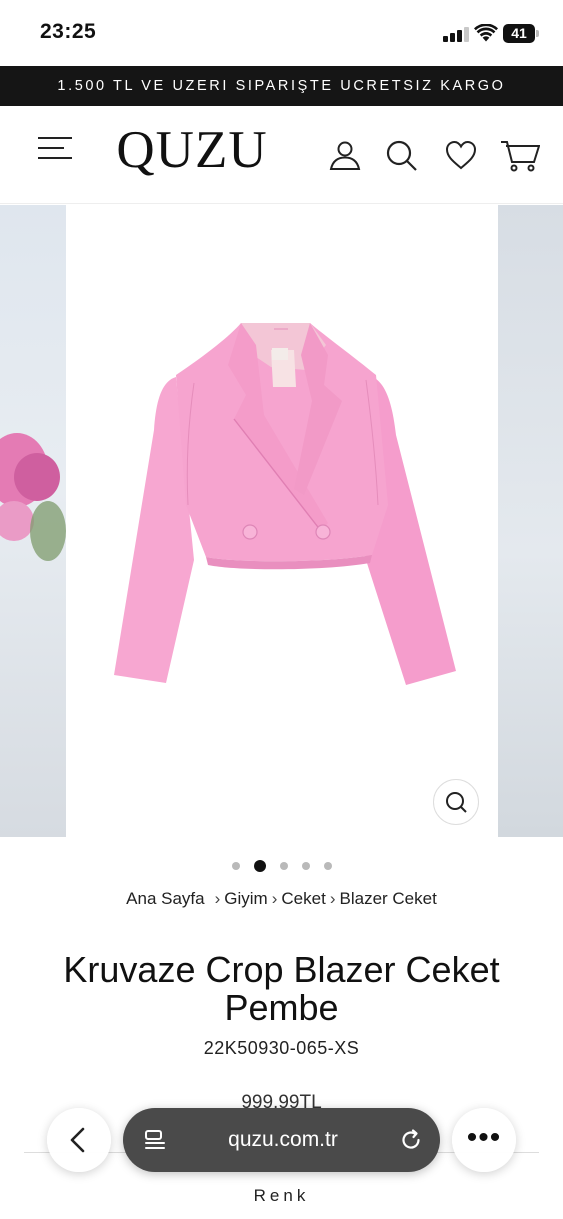 Image resolution: width=563 pixels, height=1219 pixels. I want to click on battery-icon: 41, so click(521, 33).